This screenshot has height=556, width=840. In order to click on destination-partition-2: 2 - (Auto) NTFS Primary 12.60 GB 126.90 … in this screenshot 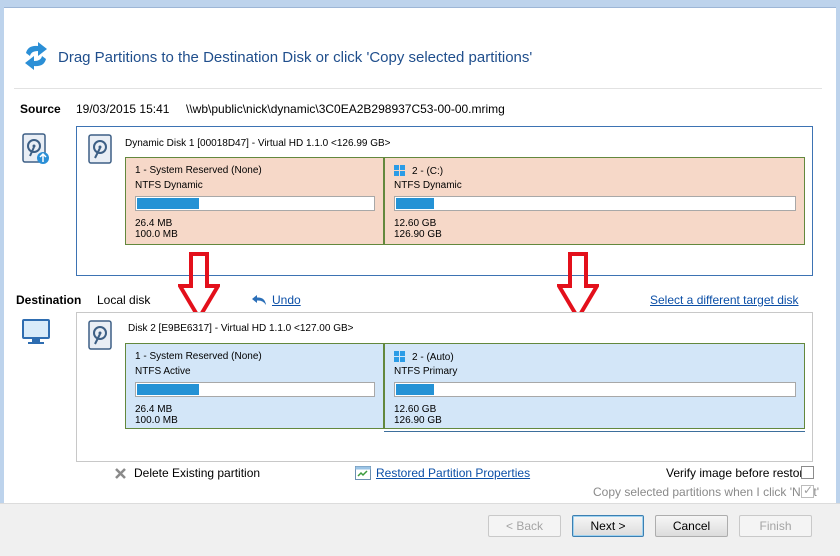, I will do `click(594, 386)`.